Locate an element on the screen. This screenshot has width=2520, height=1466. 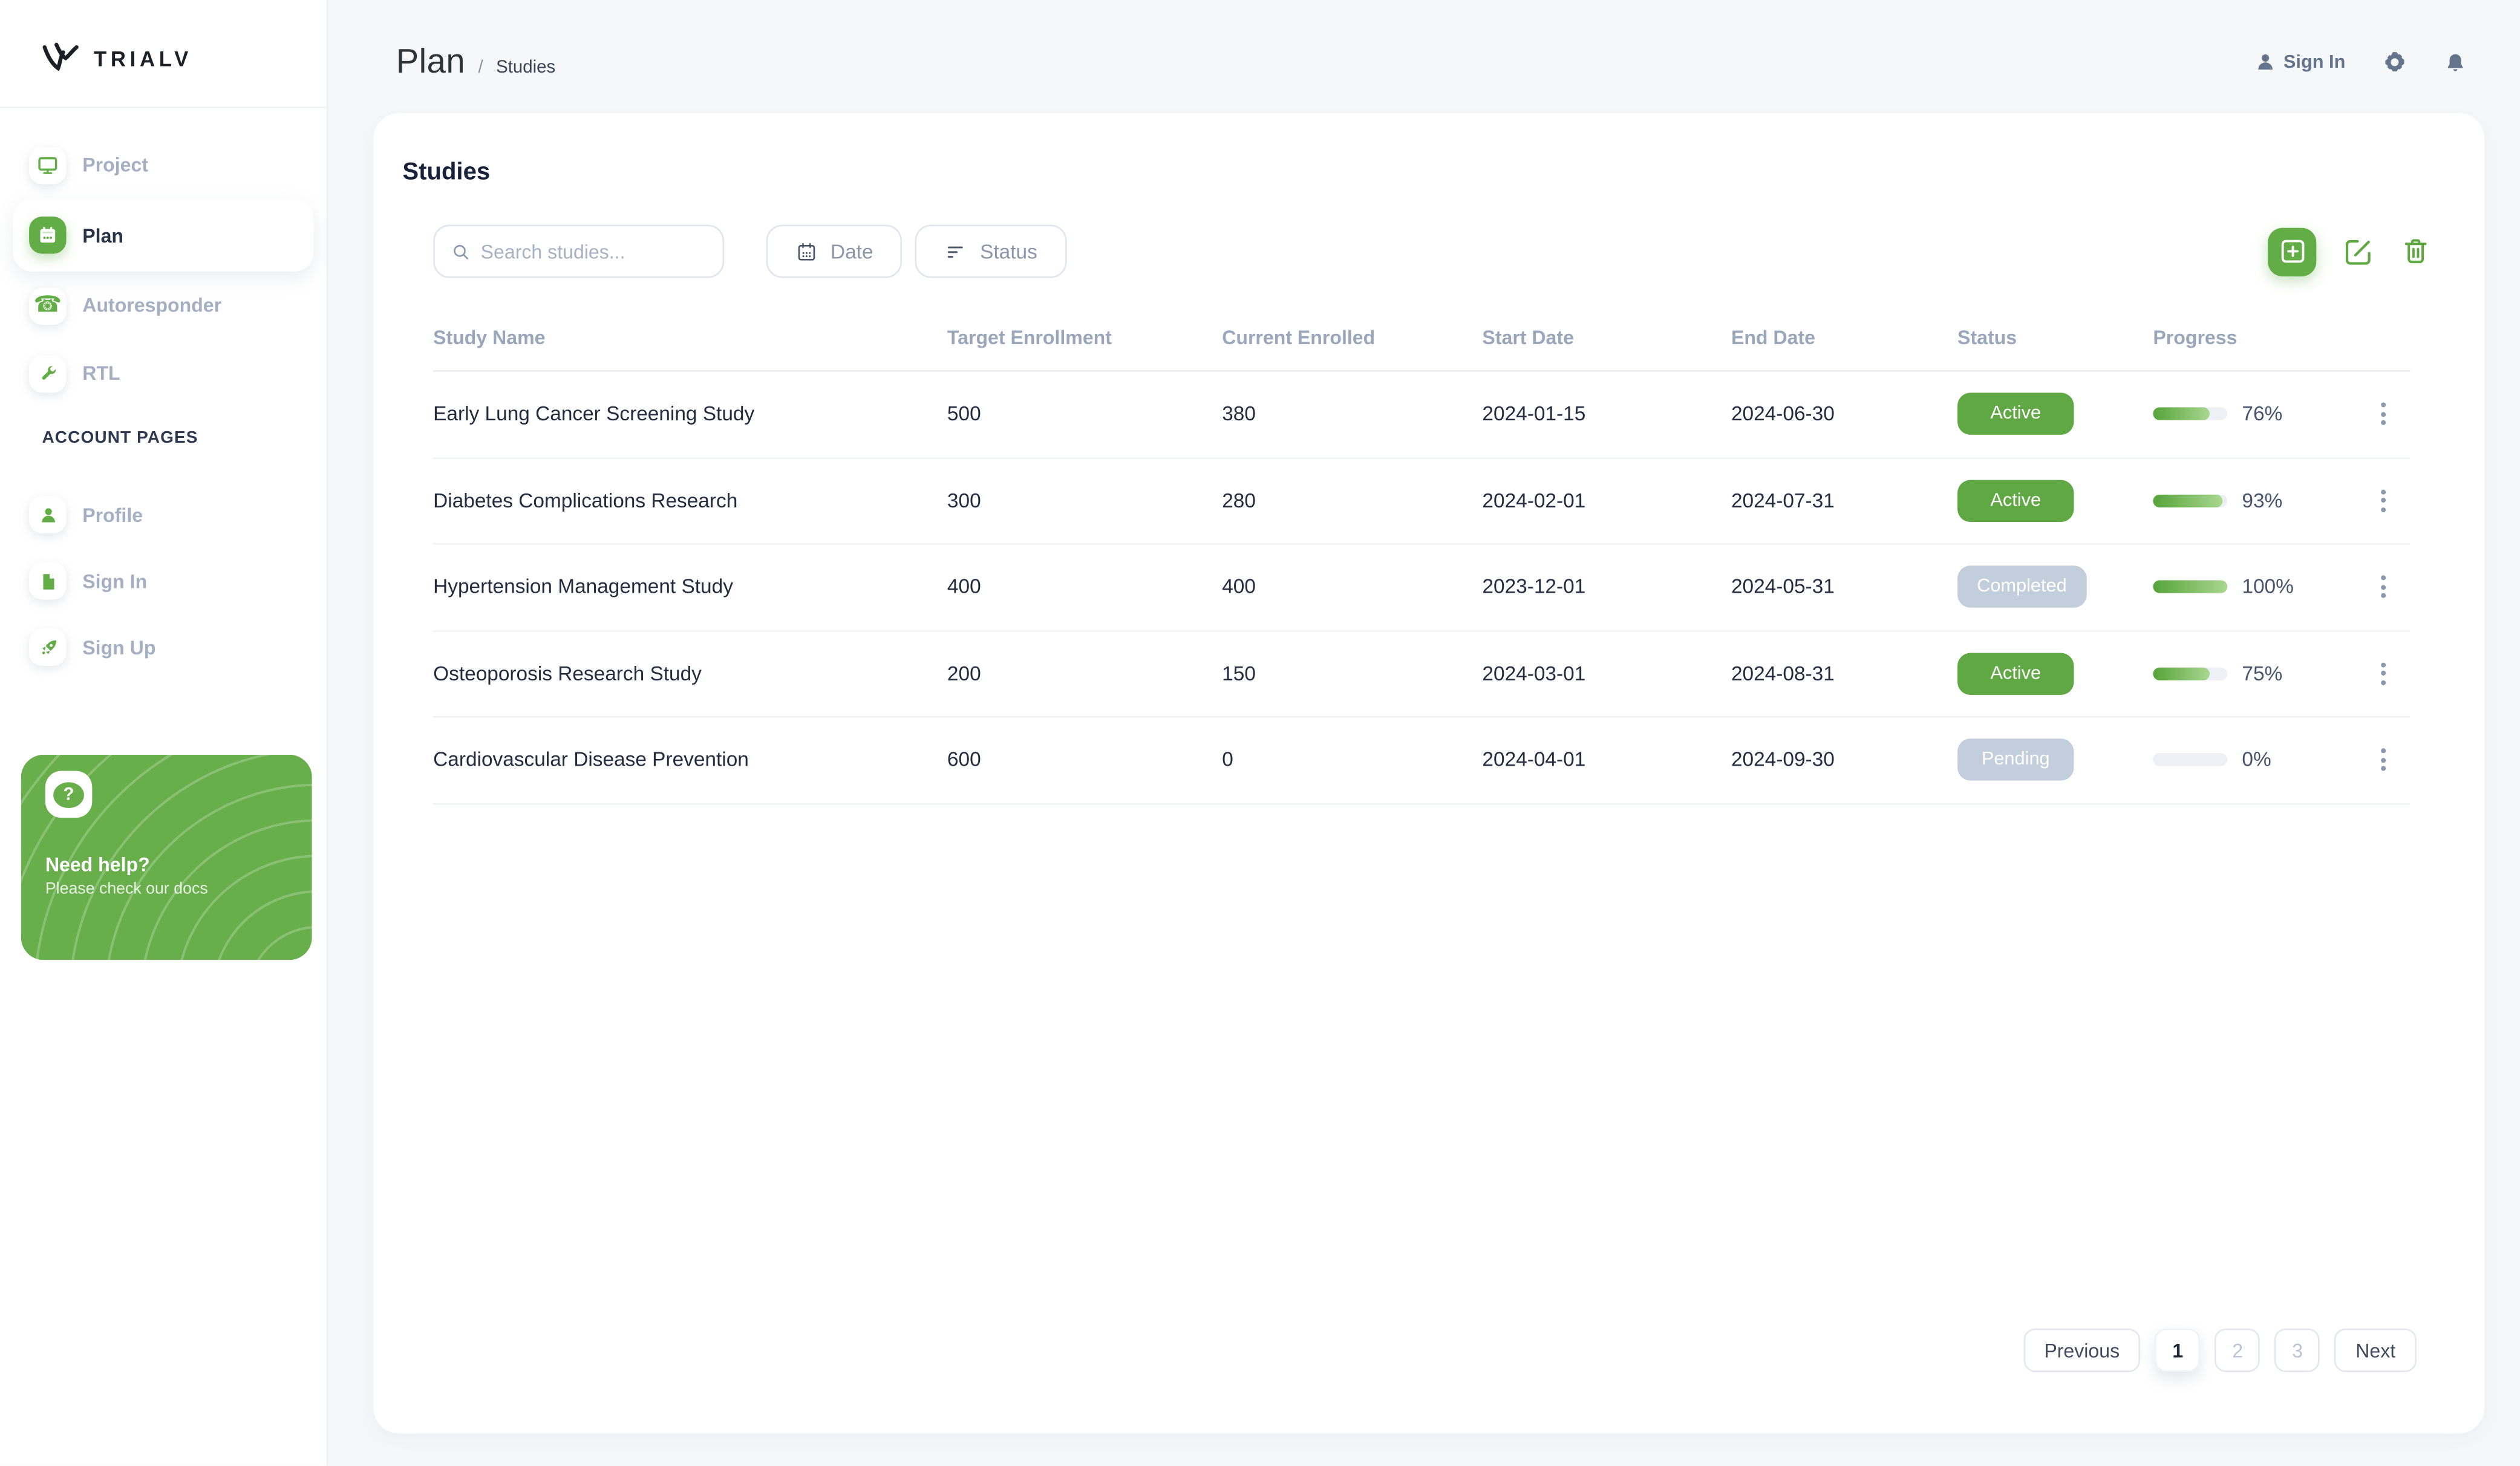
table-actions is located at coordinates (2349, 251).